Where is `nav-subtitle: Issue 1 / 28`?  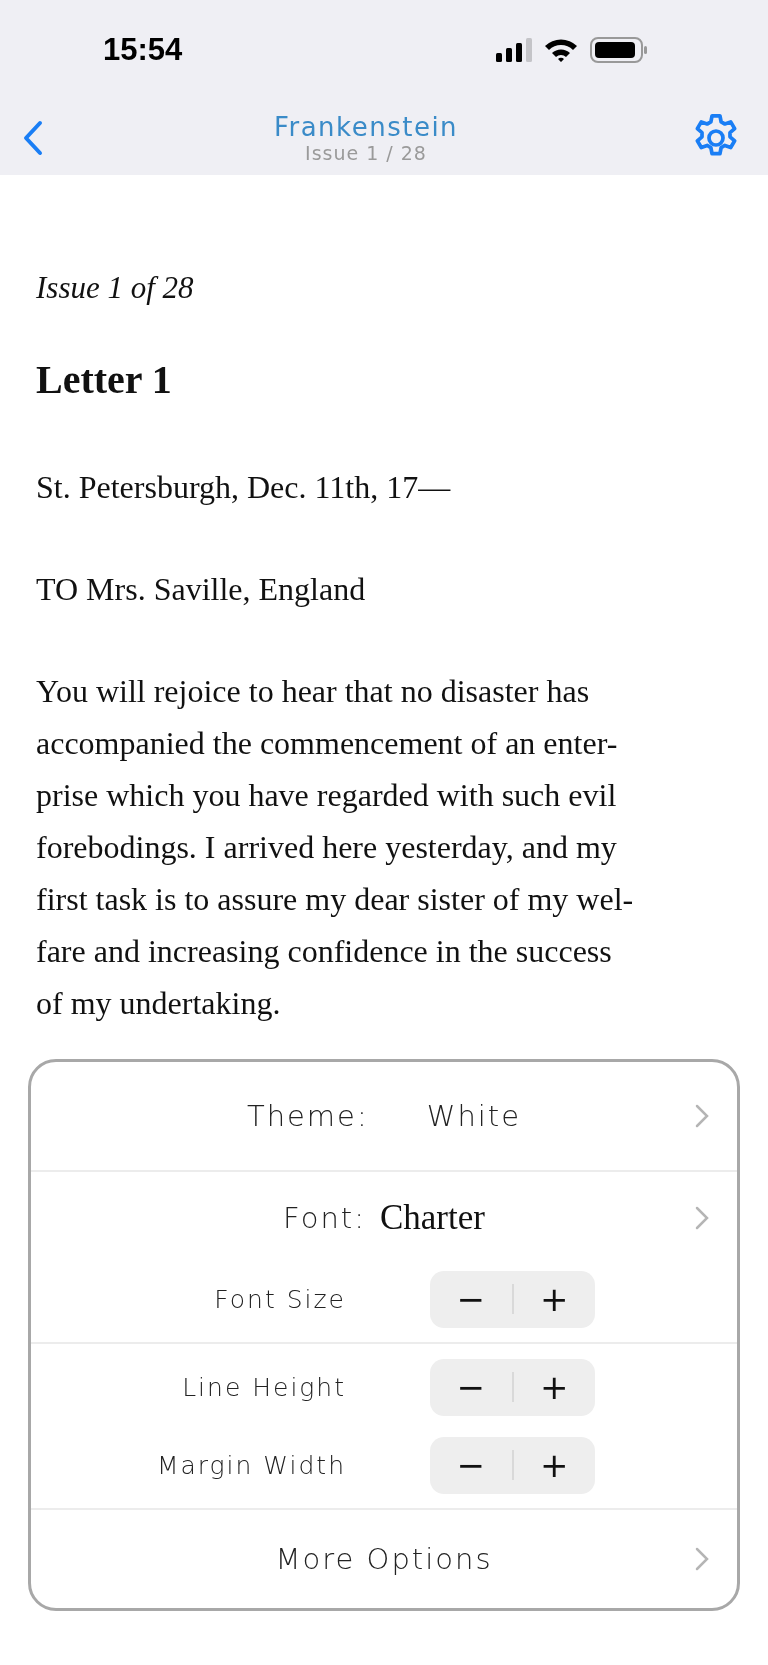 nav-subtitle: Issue 1 / 28 is located at coordinates (366, 152).